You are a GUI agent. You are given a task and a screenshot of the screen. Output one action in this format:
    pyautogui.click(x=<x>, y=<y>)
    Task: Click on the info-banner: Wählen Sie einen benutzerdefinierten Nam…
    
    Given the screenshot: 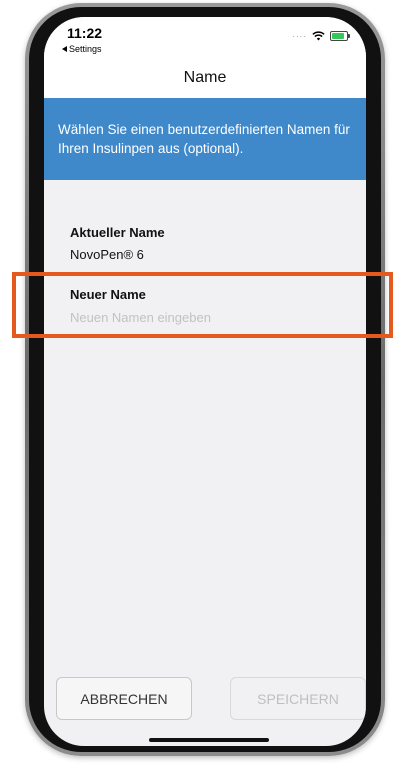 What is the action you would take?
    pyautogui.click(x=205, y=139)
    